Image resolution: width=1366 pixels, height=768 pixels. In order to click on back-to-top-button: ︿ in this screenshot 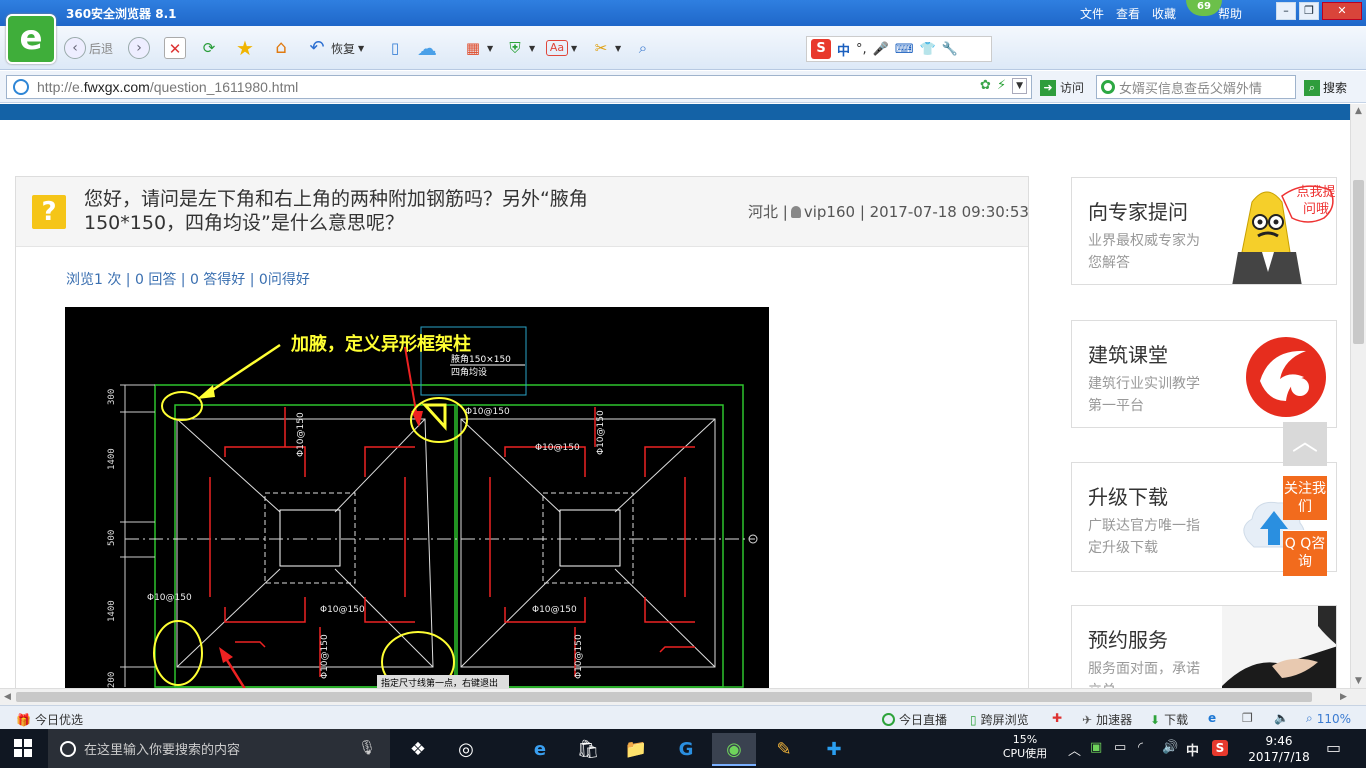, I will do `click(1305, 444)`.